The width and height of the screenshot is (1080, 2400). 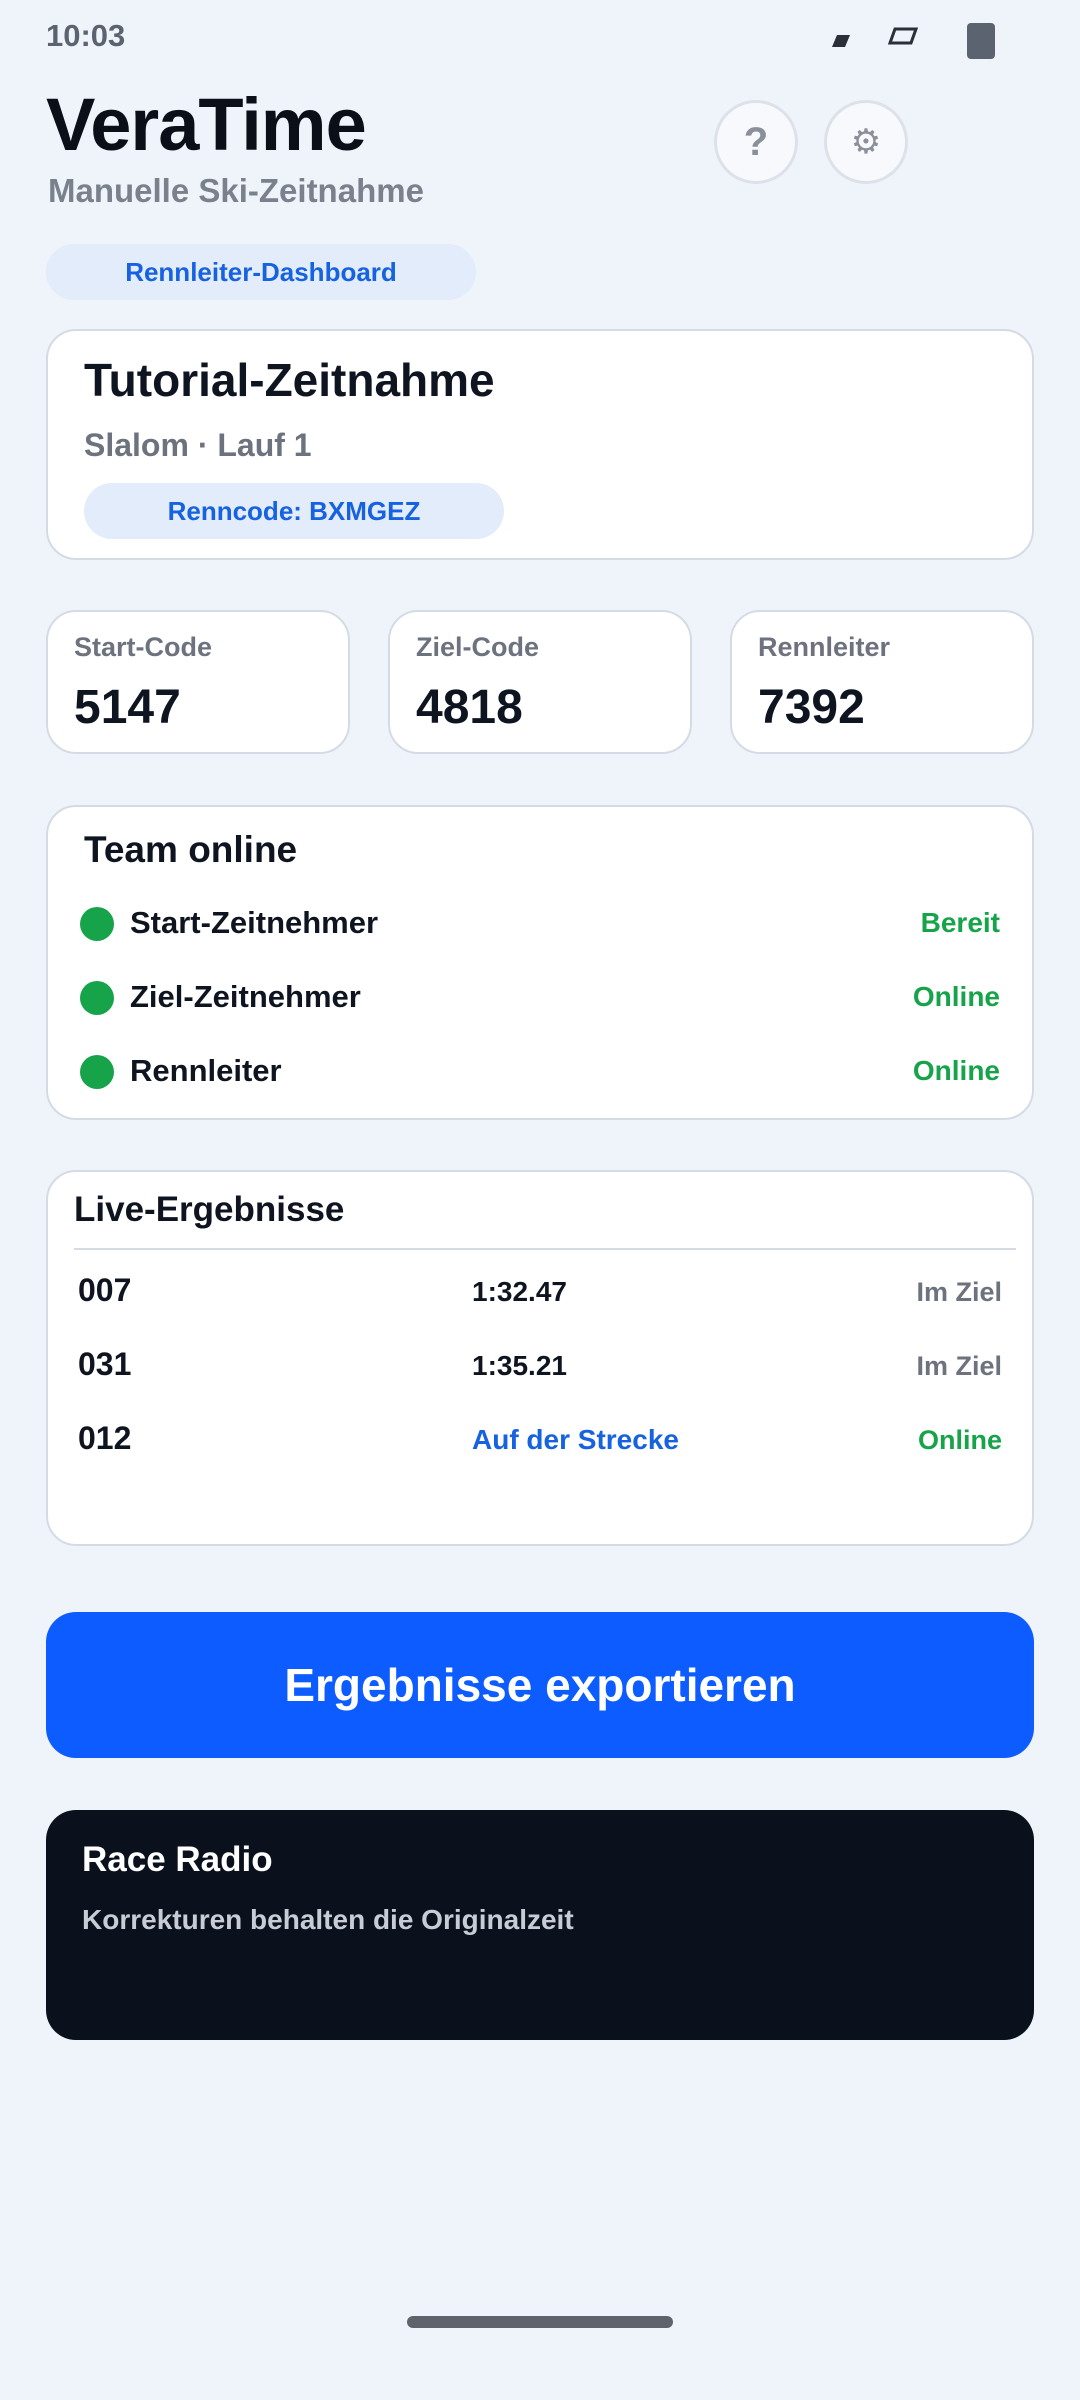 What do you see at coordinates (469, 707) in the screenshot?
I see `code-value: 4818` at bounding box center [469, 707].